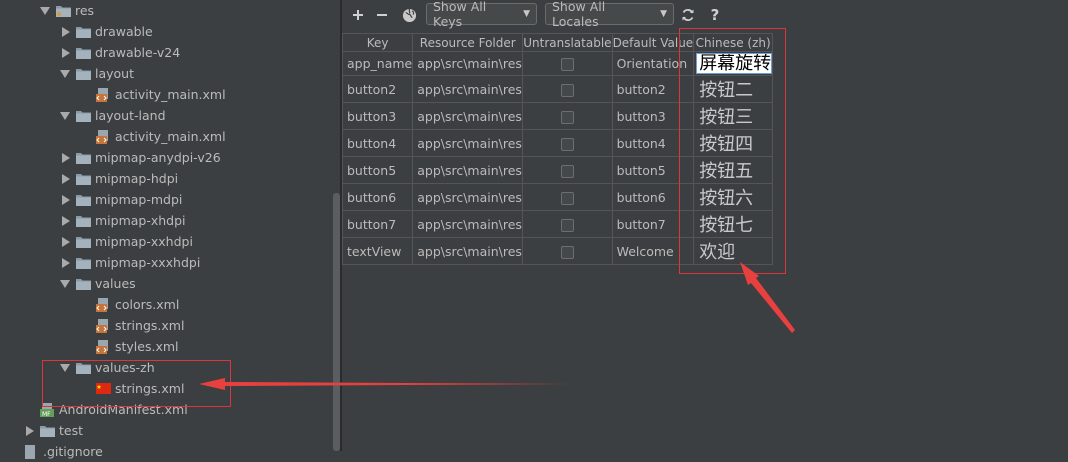 Image resolution: width=1068 pixels, height=462 pixels. Describe the element at coordinates (384, 384) in the screenshot. I see `annotation-arrow-left` at that location.